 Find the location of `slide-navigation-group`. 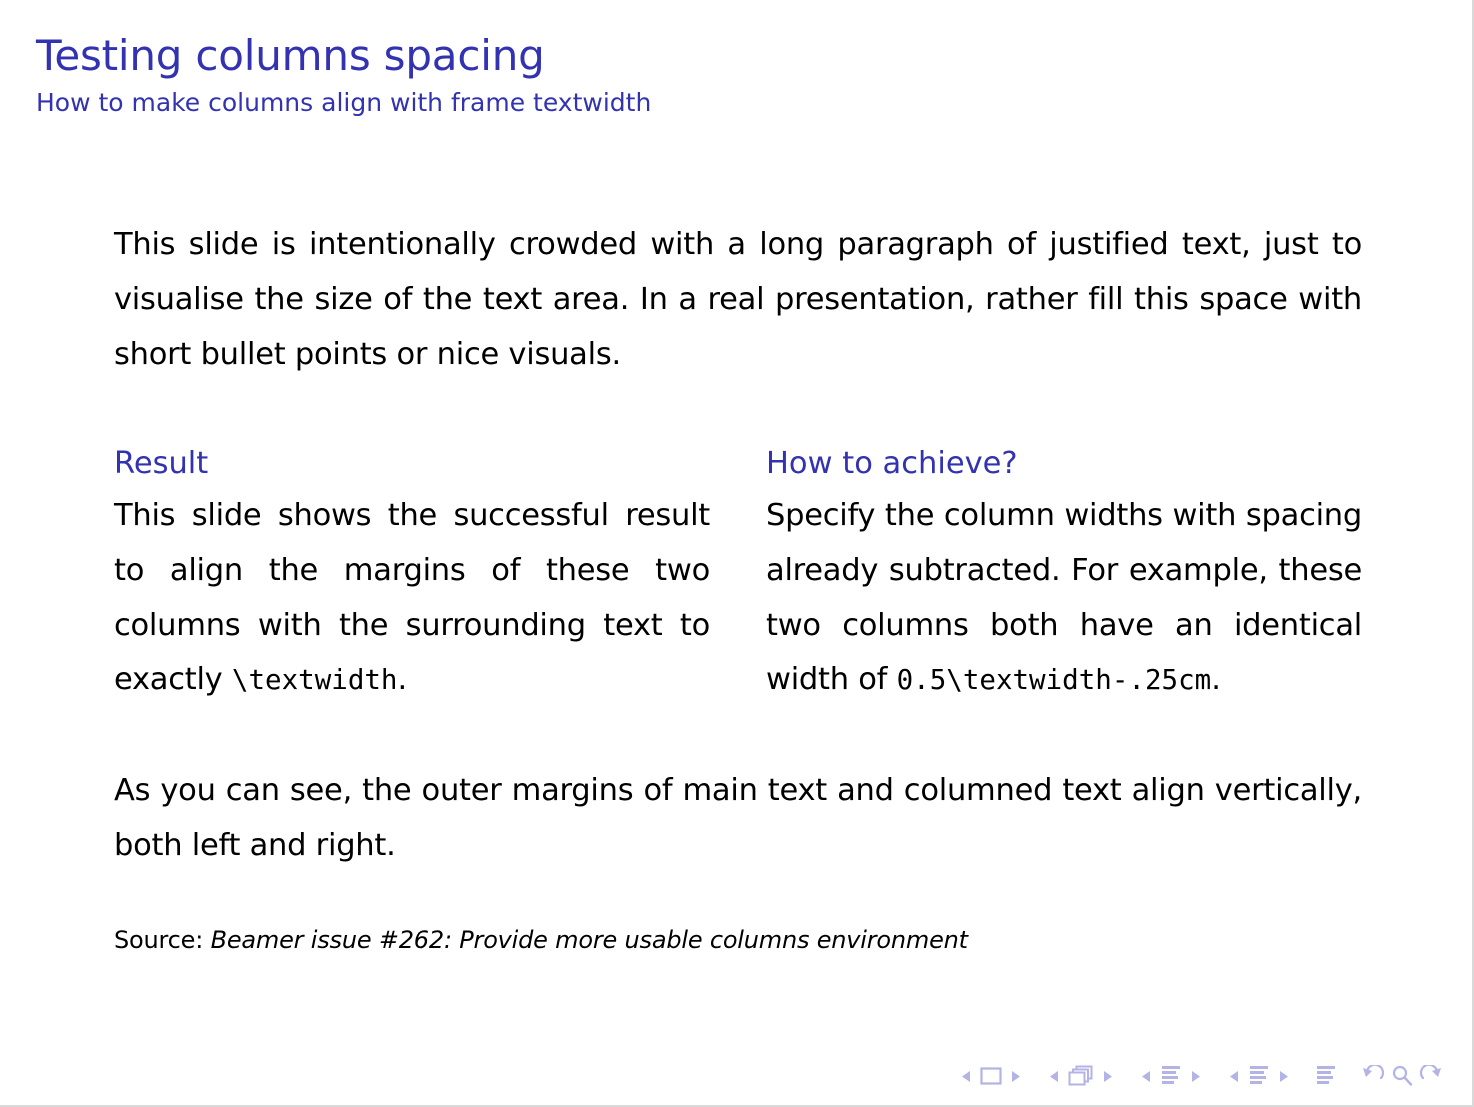

slide-navigation-group is located at coordinates (991, 1076).